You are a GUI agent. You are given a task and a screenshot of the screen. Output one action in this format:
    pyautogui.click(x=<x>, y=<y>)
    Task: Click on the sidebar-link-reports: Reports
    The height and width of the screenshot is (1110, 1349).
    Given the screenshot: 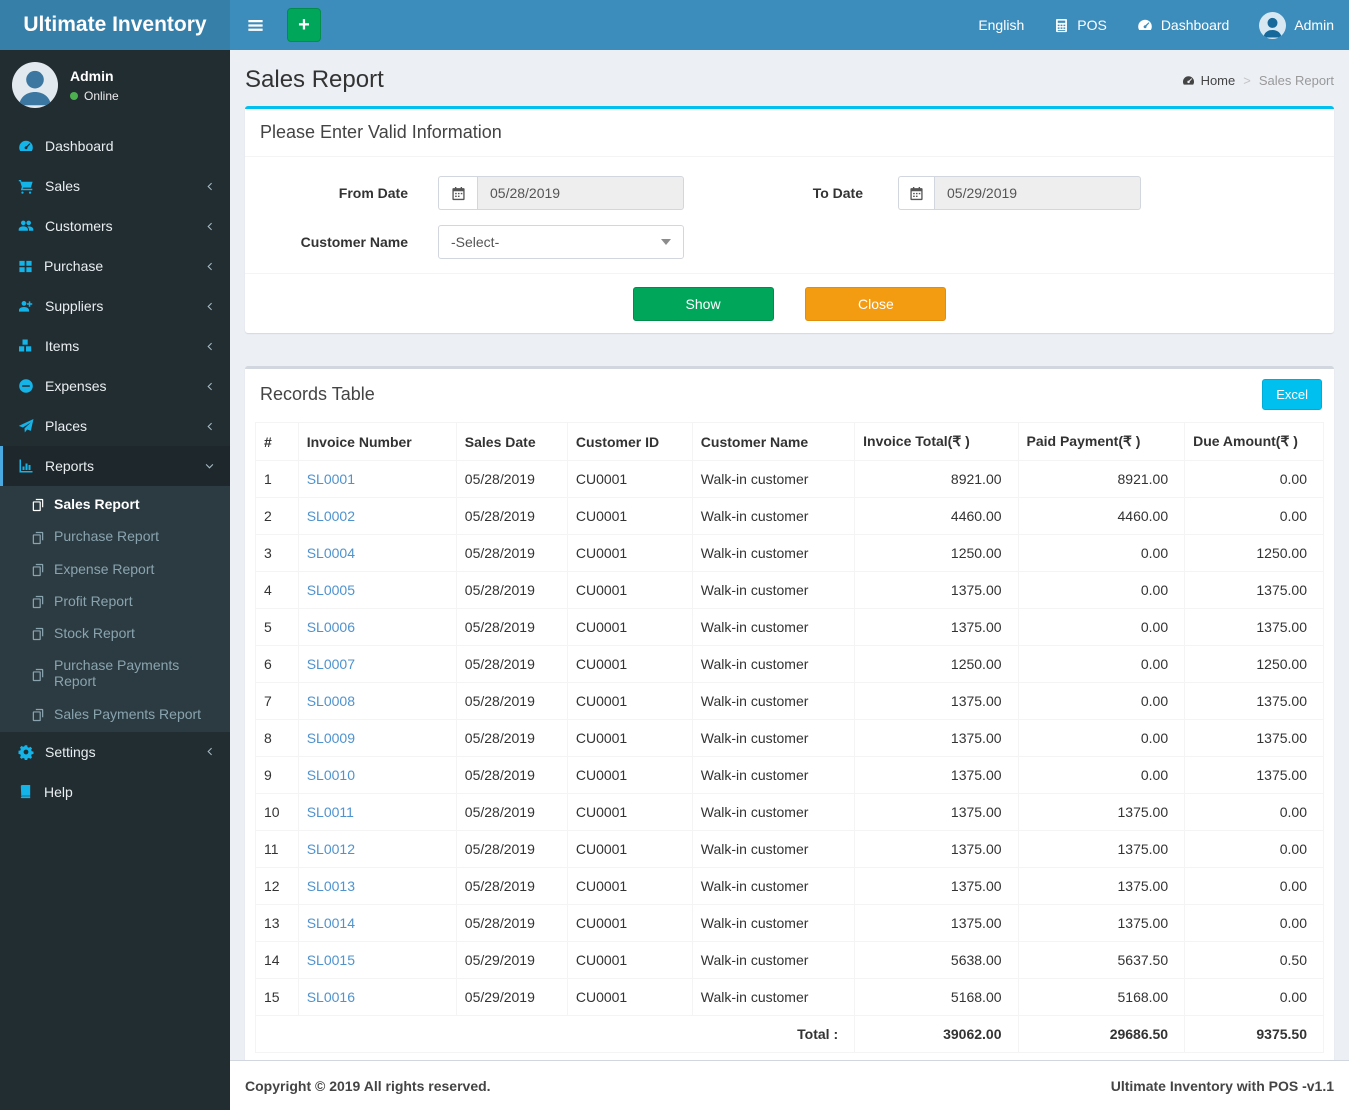 What is the action you would take?
    pyautogui.click(x=115, y=466)
    